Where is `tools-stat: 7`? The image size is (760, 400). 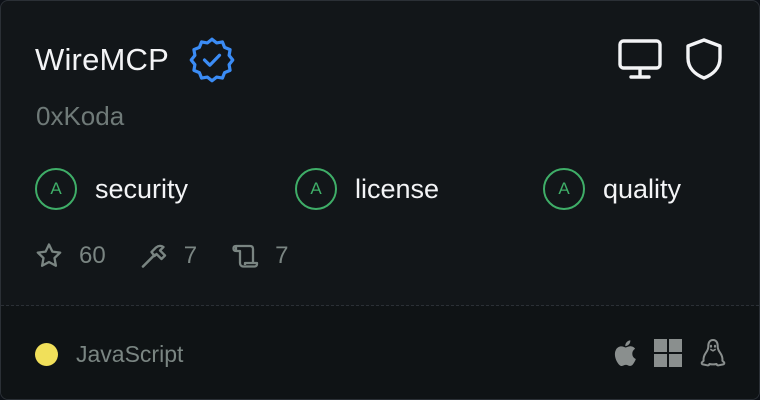
tools-stat: 7 is located at coordinates (168, 256).